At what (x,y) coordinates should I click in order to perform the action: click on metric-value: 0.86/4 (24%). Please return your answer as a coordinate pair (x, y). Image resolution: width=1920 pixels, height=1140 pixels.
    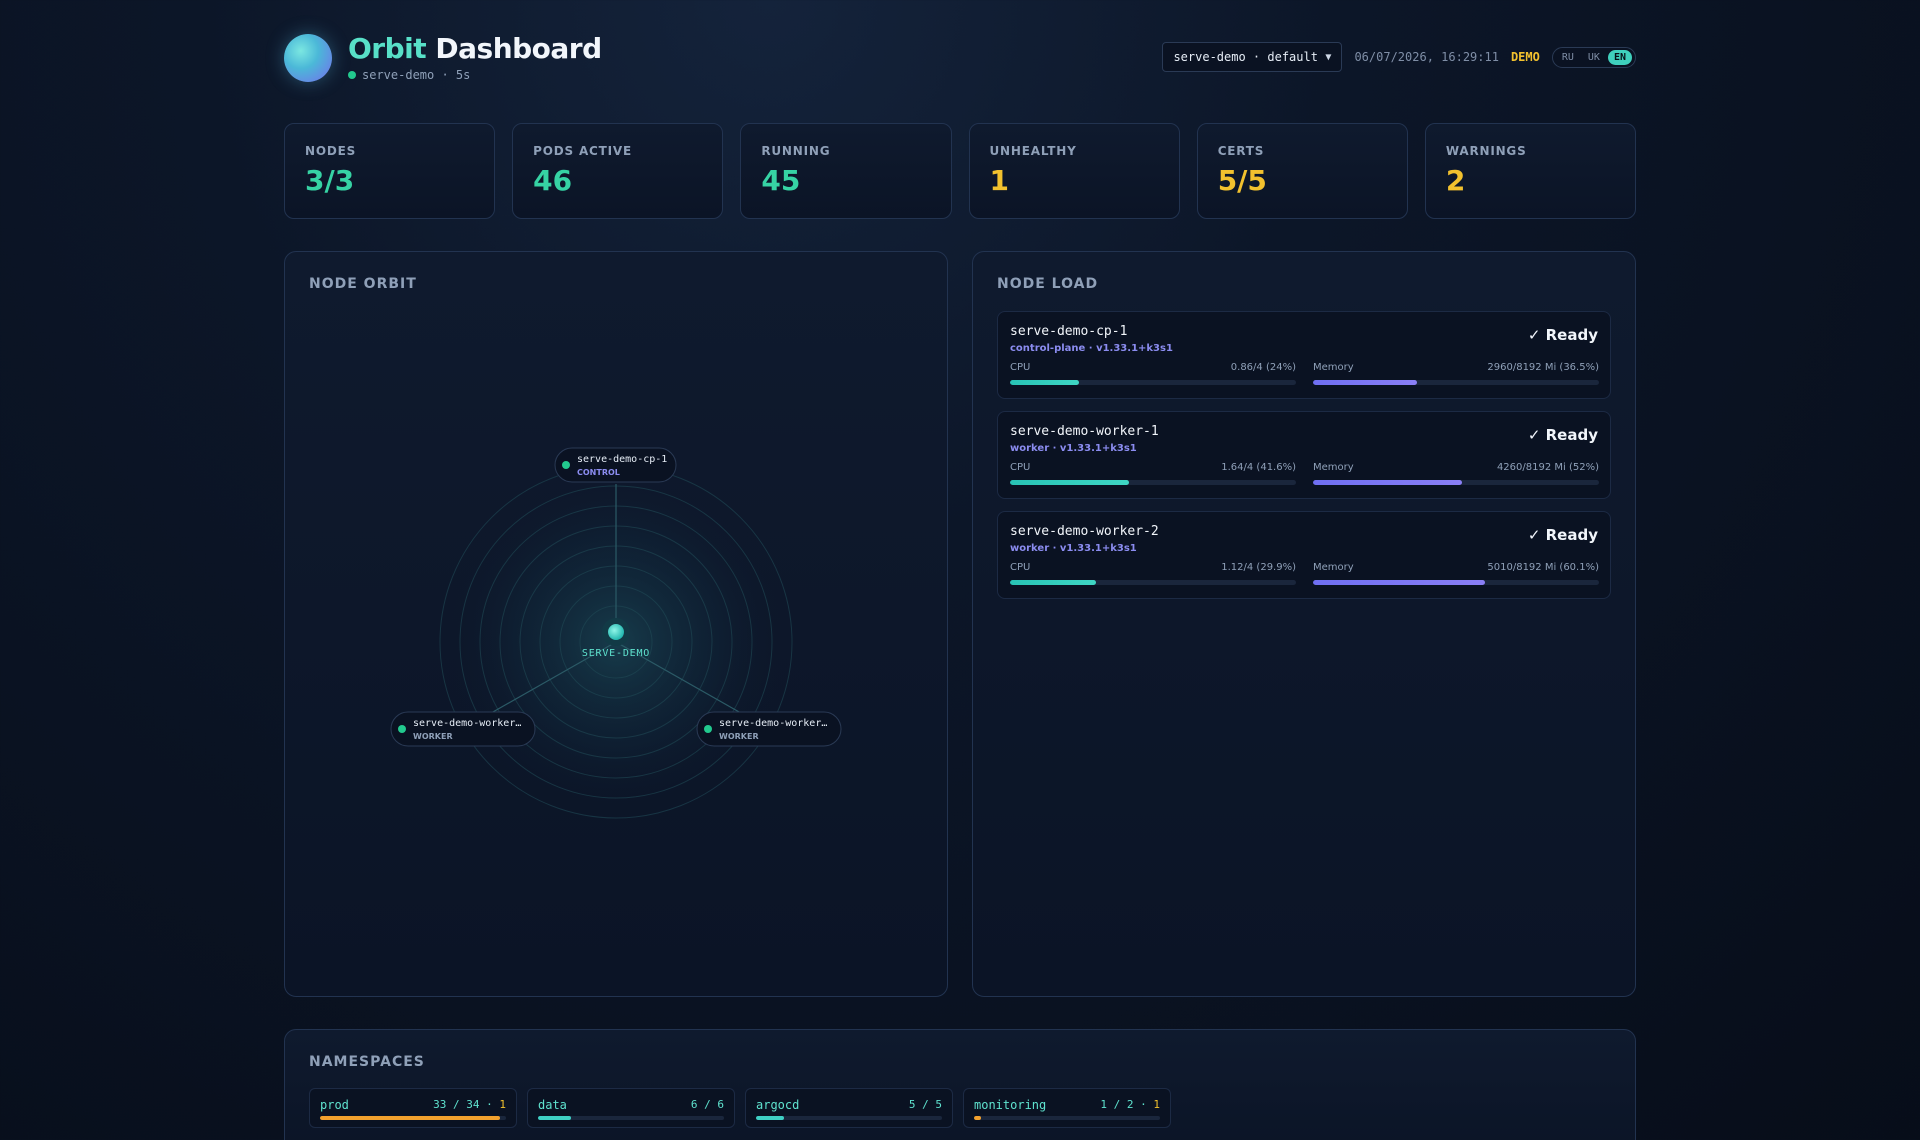
    Looking at the image, I should click on (1263, 367).